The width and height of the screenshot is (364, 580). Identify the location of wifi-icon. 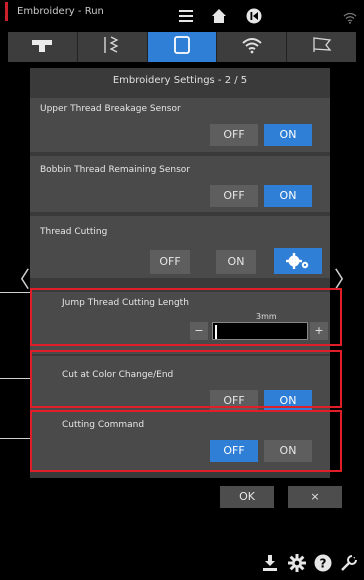
(252, 47).